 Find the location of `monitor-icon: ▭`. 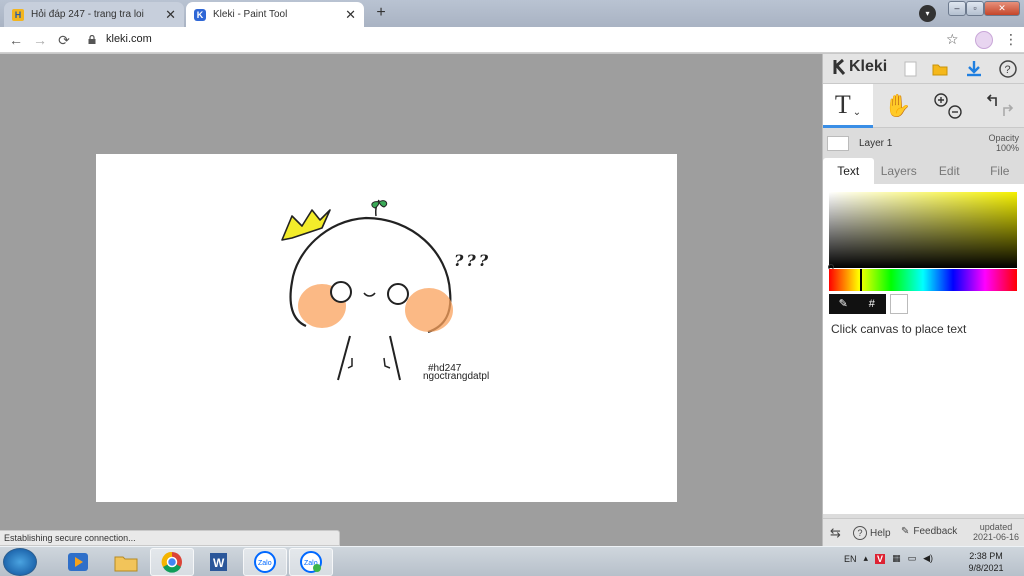

monitor-icon: ▭ is located at coordinates (912, 558).